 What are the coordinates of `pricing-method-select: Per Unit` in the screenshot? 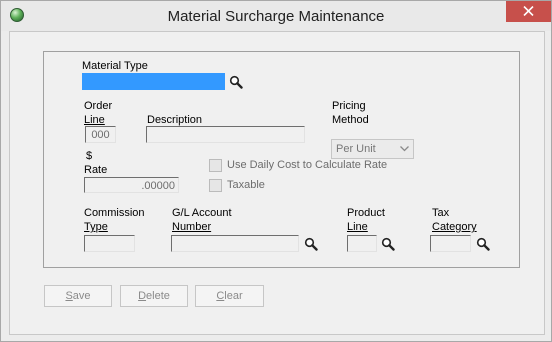 It's located at (372, 149).